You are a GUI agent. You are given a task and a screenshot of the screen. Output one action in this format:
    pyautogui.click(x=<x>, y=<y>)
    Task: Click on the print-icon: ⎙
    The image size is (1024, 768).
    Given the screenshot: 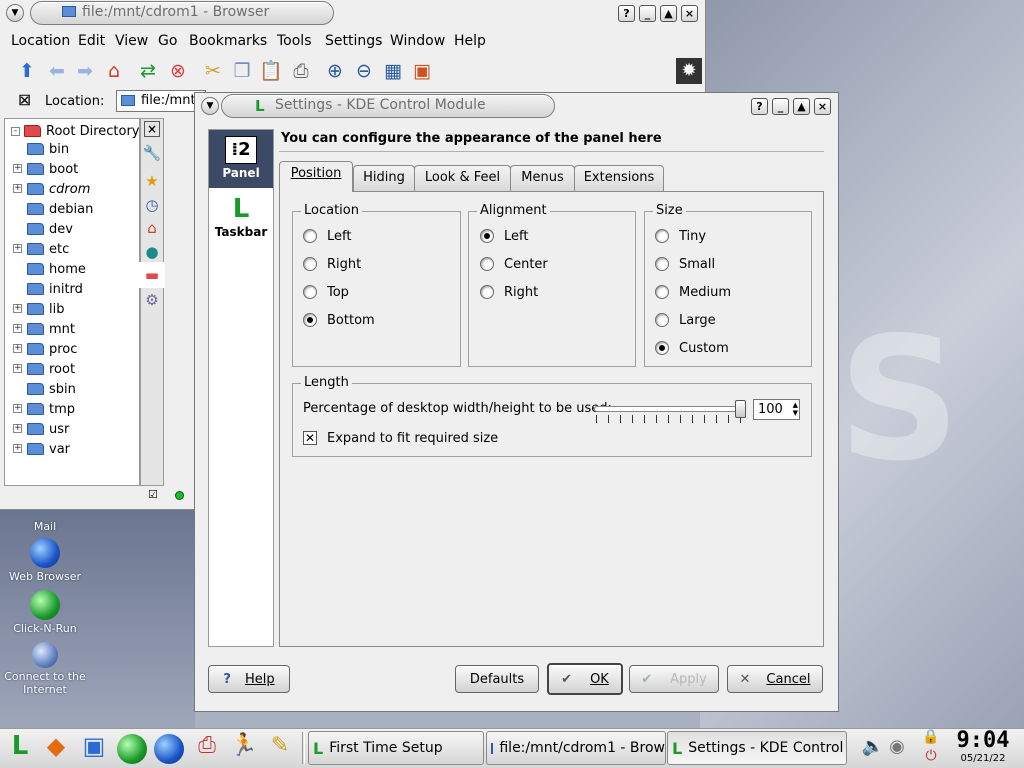 What is the action you would take?
    pyautogui.click(x=301, y=71)
    